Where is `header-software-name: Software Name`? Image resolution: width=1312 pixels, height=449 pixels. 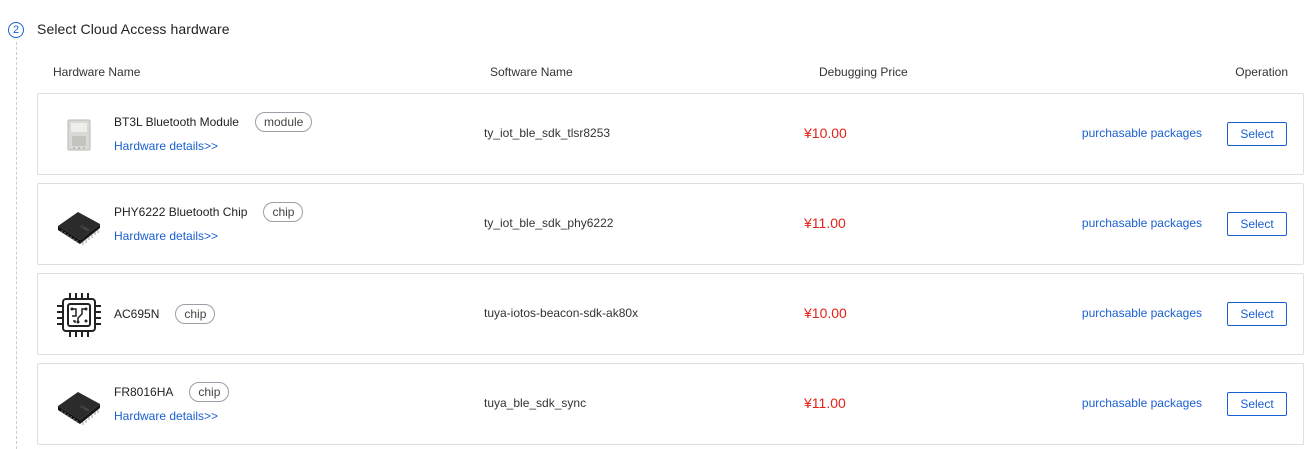 header-software-name: Software Name is located at coordinates (531, 72).